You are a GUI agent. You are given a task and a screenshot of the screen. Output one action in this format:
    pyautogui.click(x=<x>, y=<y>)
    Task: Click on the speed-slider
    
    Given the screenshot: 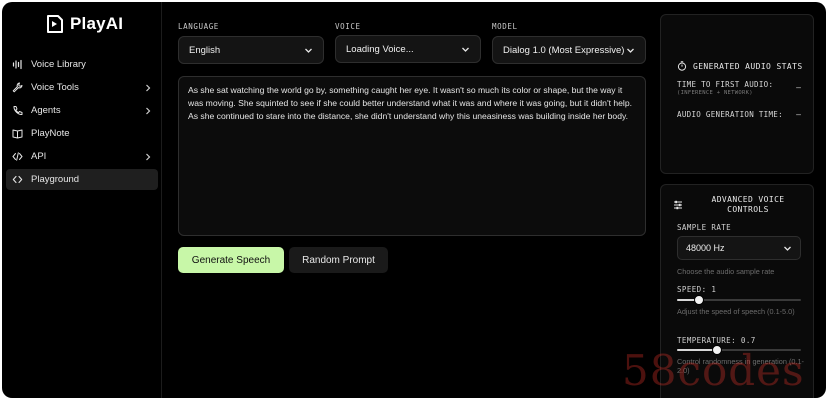 What is the action you would take?
    pyautogui.click(x=739, y=300)
    